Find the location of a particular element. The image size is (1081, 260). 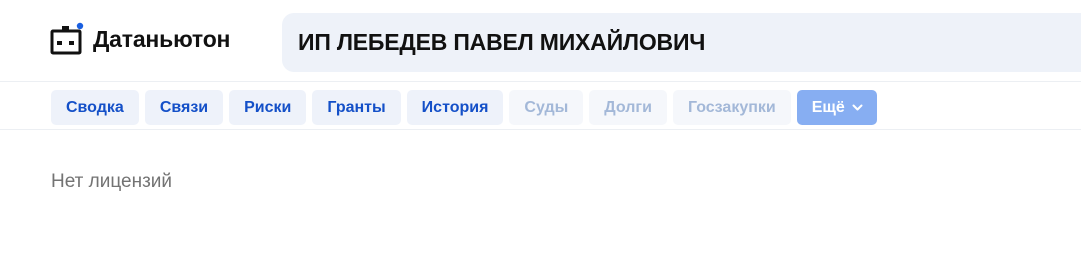

tab-history: История is located at coordinates (455, 107).